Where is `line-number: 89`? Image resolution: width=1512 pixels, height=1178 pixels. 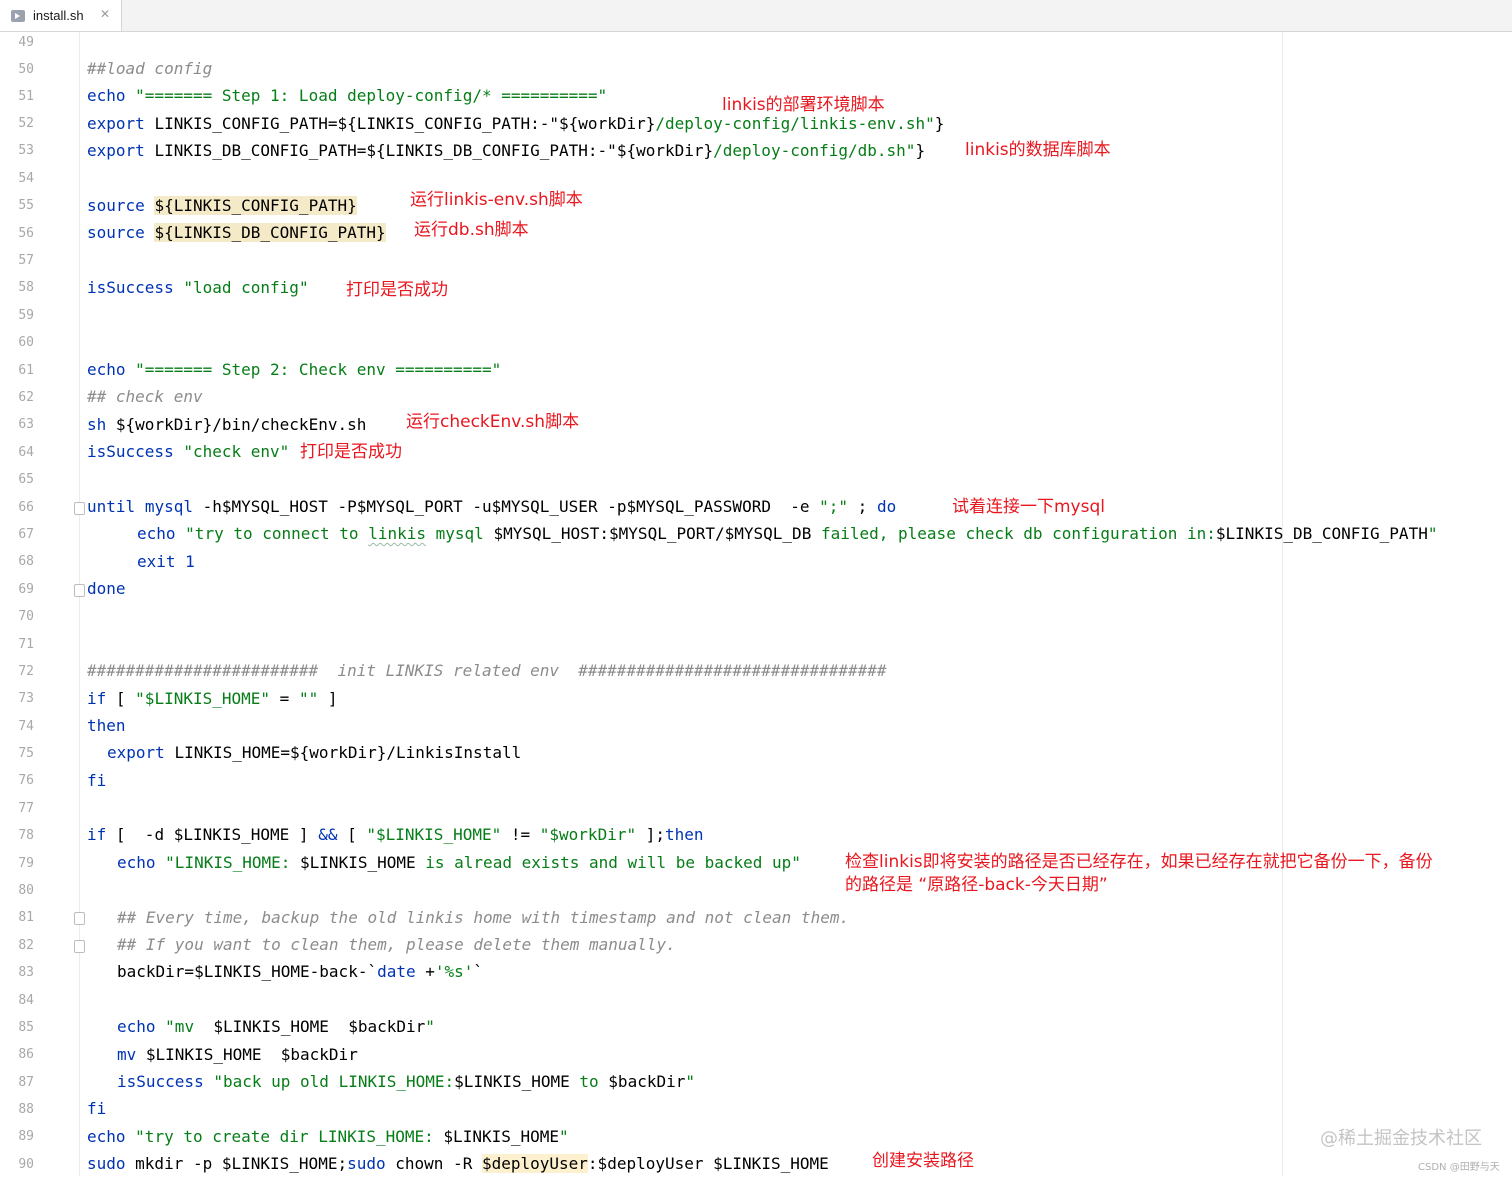 line-number: 89 is located at coordinates (26, 1136).